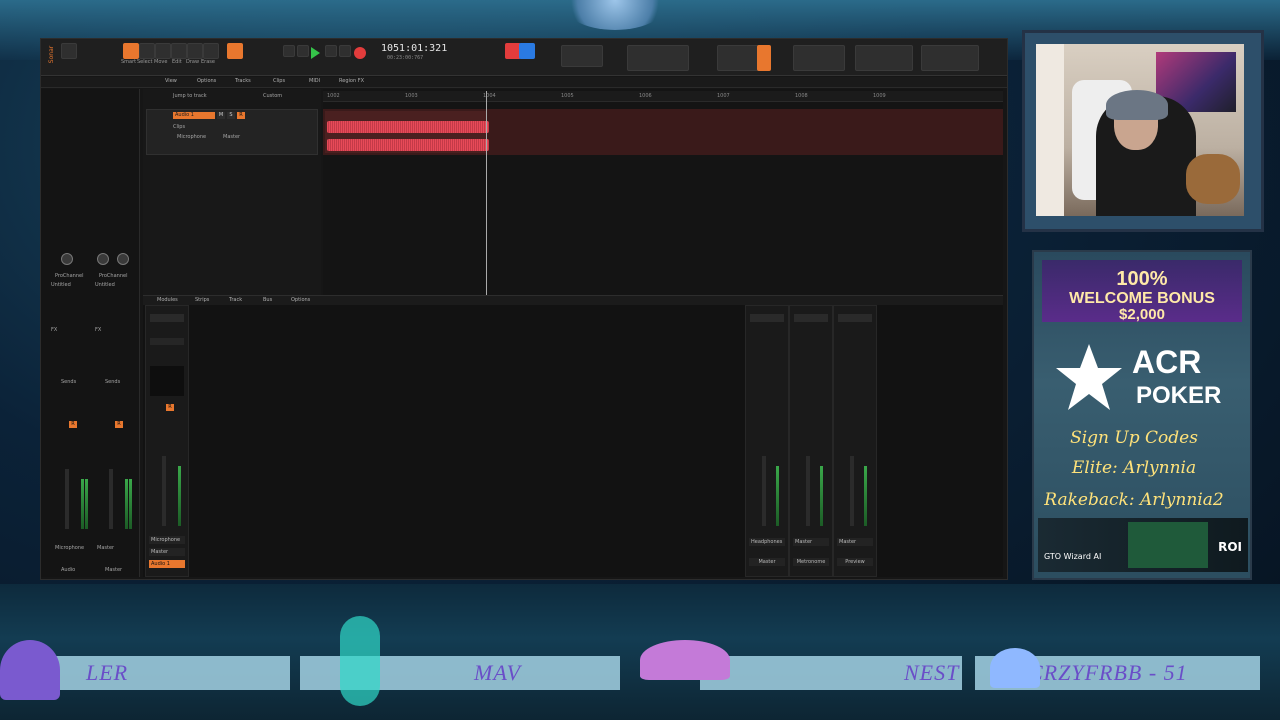 This screenshot has width=1280, height=720. Describe the element at coordinates (231, 137) in the screenshot. I see `track-output-select: Master` at that location.